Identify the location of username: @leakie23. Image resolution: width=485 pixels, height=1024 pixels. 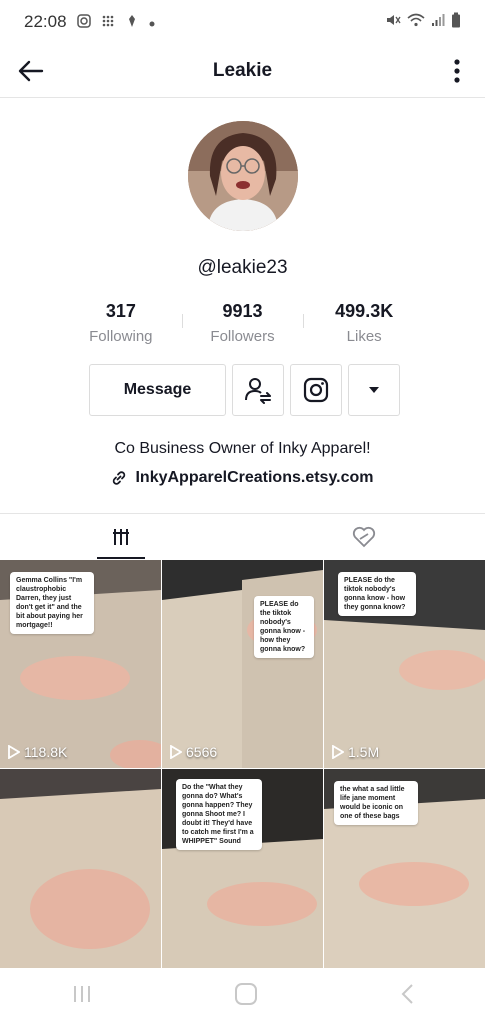
(242, 267).